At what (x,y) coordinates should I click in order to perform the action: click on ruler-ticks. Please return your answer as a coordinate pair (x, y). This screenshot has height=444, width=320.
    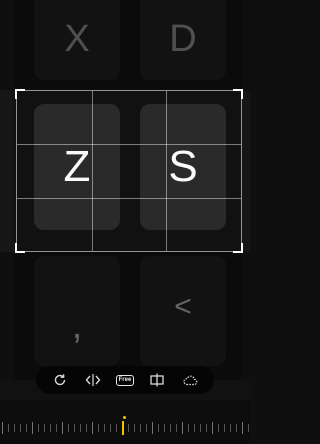
    Looking at the image, I should click on (125, 428).